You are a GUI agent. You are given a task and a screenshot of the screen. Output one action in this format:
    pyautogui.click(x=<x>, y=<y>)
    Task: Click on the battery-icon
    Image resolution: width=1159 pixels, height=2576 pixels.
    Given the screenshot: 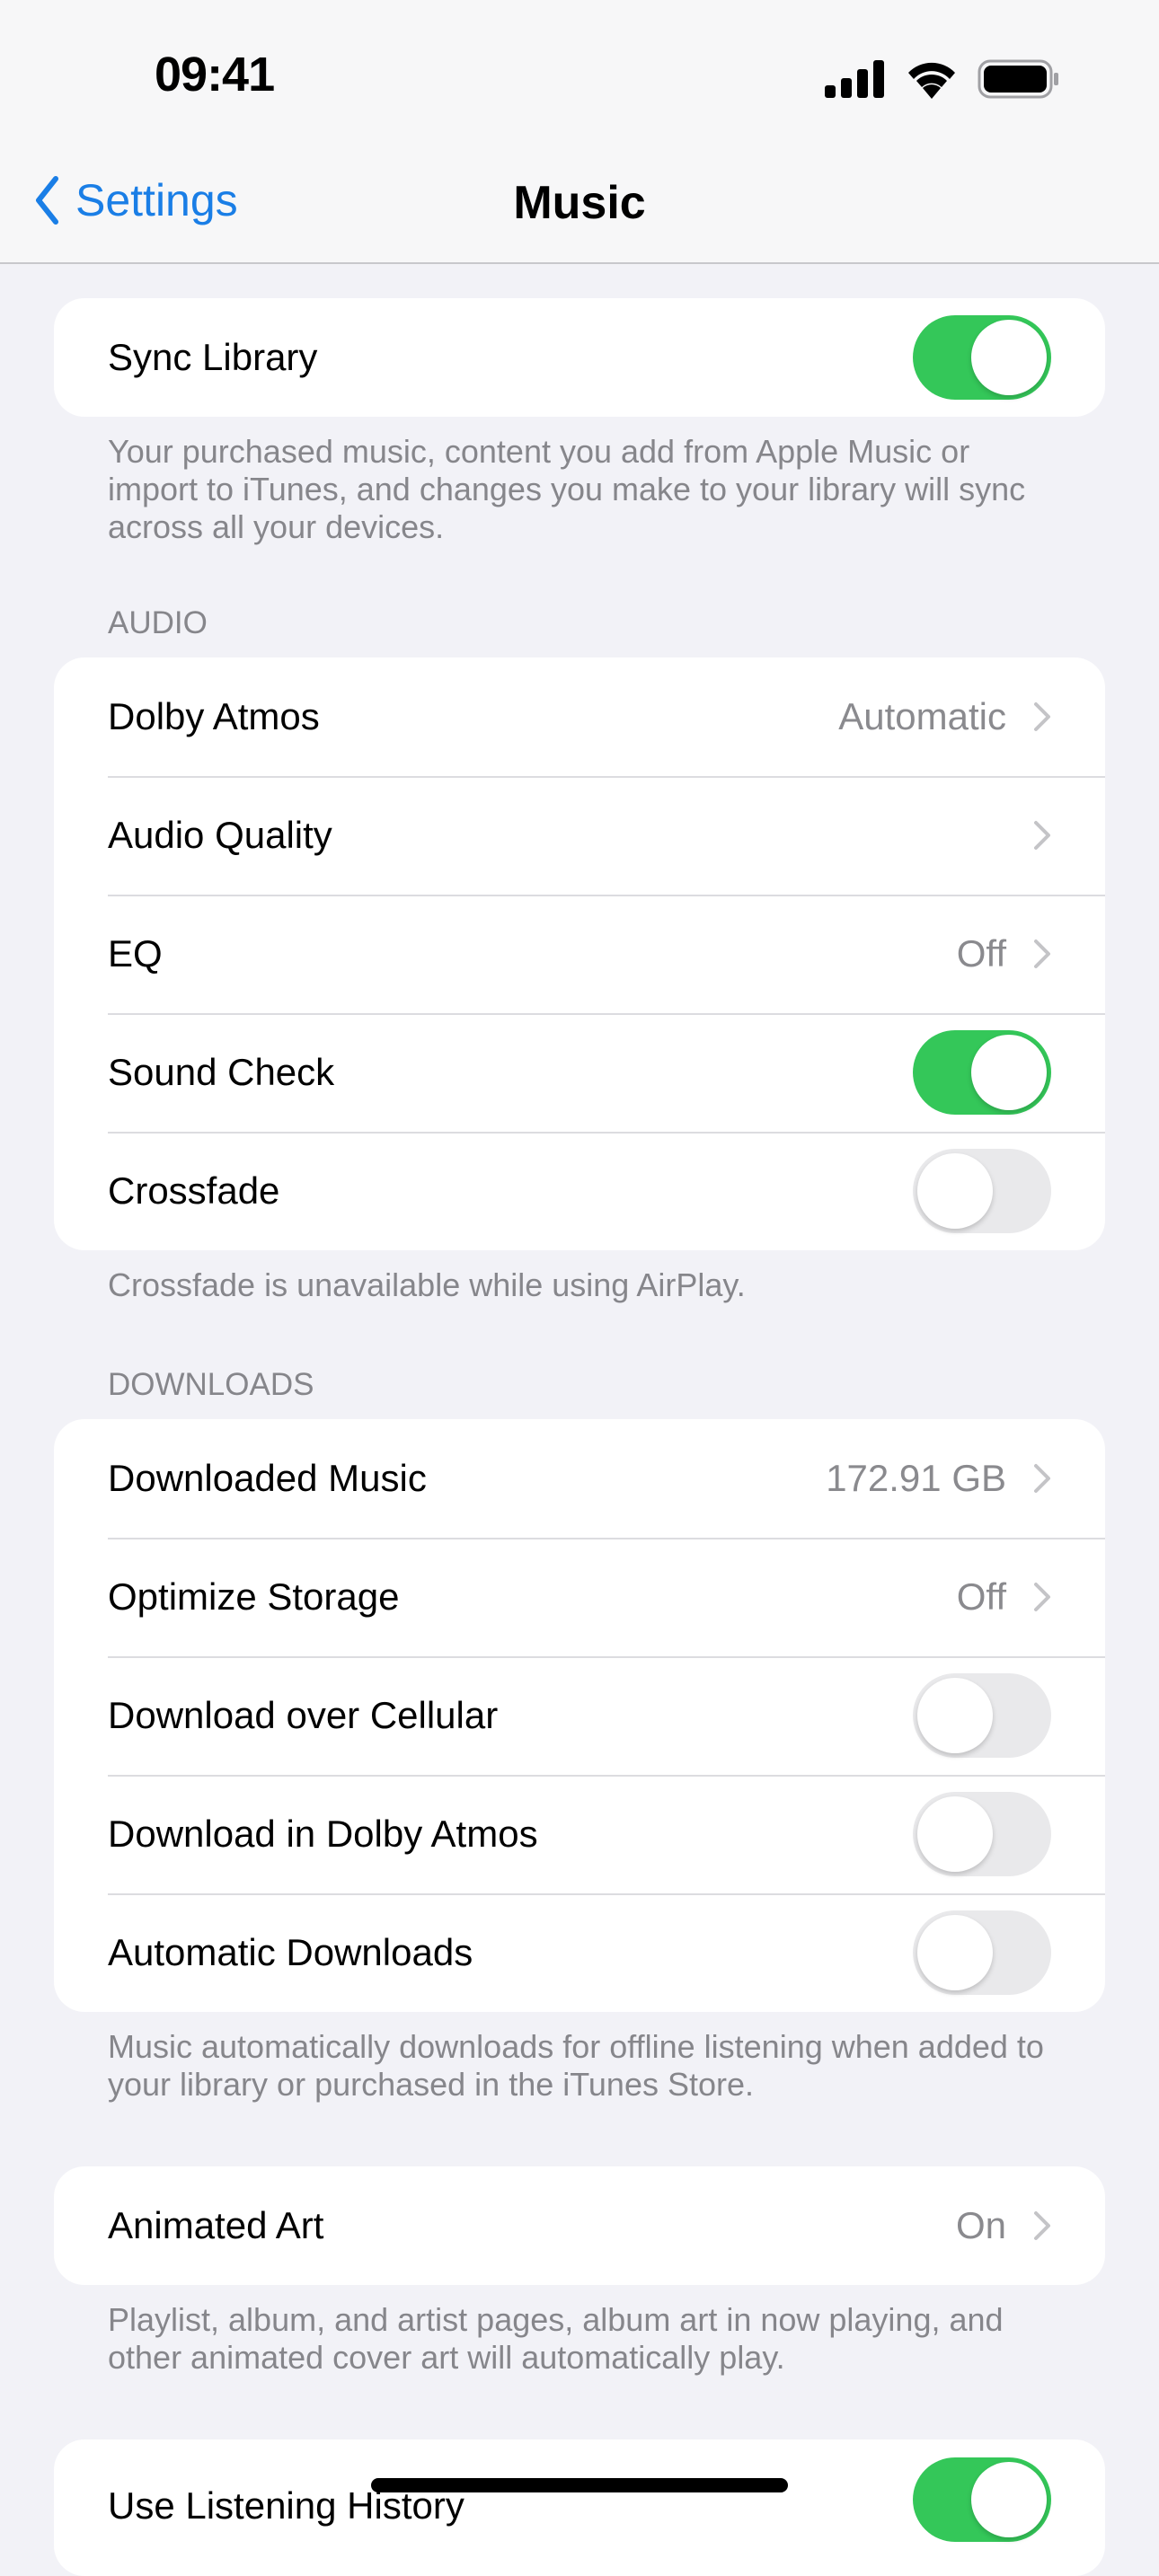 What is the action you would take?
    pyautogui.click(x=1018, y=79)
    